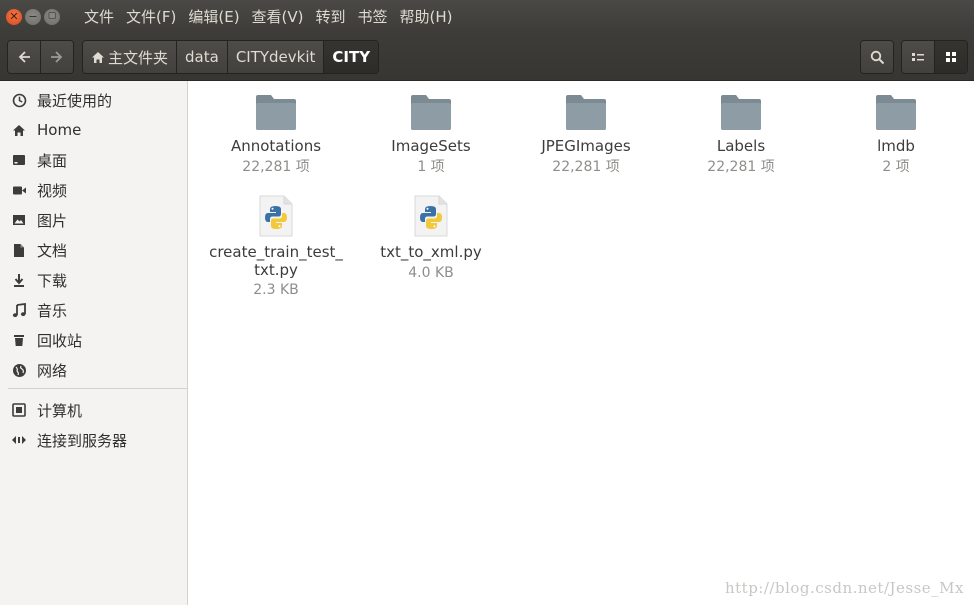  Describe the element at coordinates (351, 57) in the screenshot. I see `breadcrumb-city: CITY` at that location.